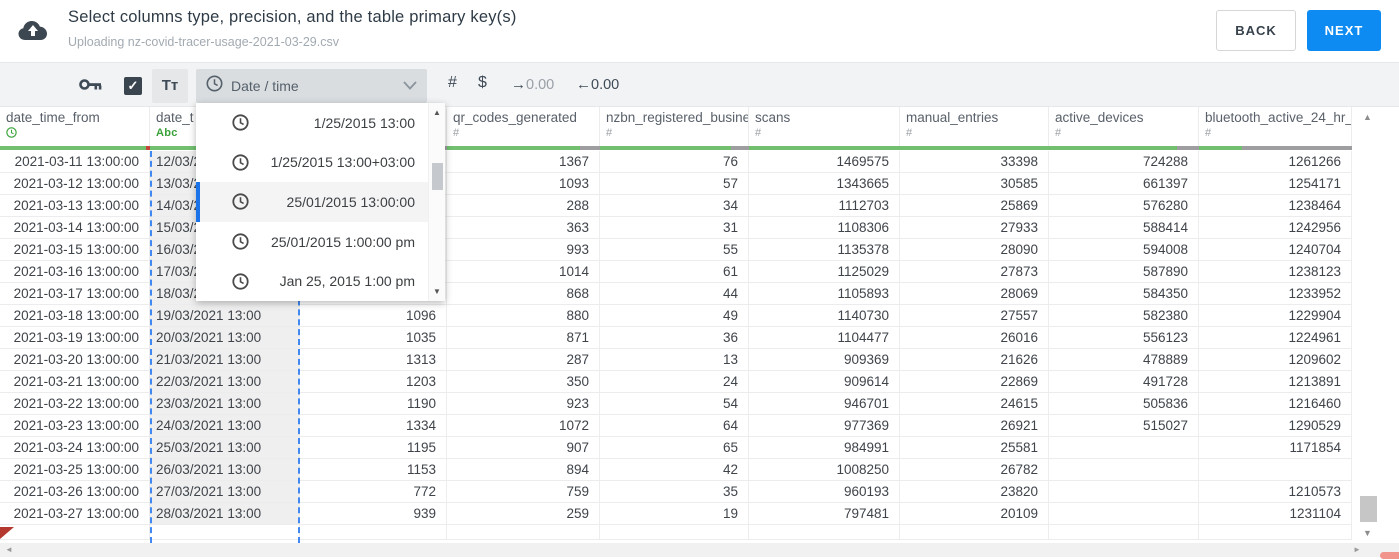 This screenshot has width=1399, height=560. What do you see at coordinates (320, 123) in the screenshot?
I see `date-format-option: 1/25/2015 13:00` at bounding box center [320, 123].